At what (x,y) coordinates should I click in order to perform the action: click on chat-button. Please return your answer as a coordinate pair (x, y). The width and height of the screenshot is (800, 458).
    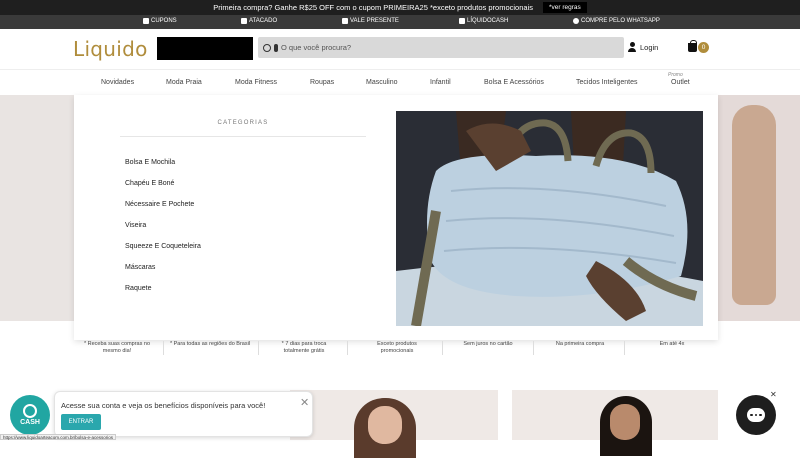
    Looking at the image, I should click on (756, 415).